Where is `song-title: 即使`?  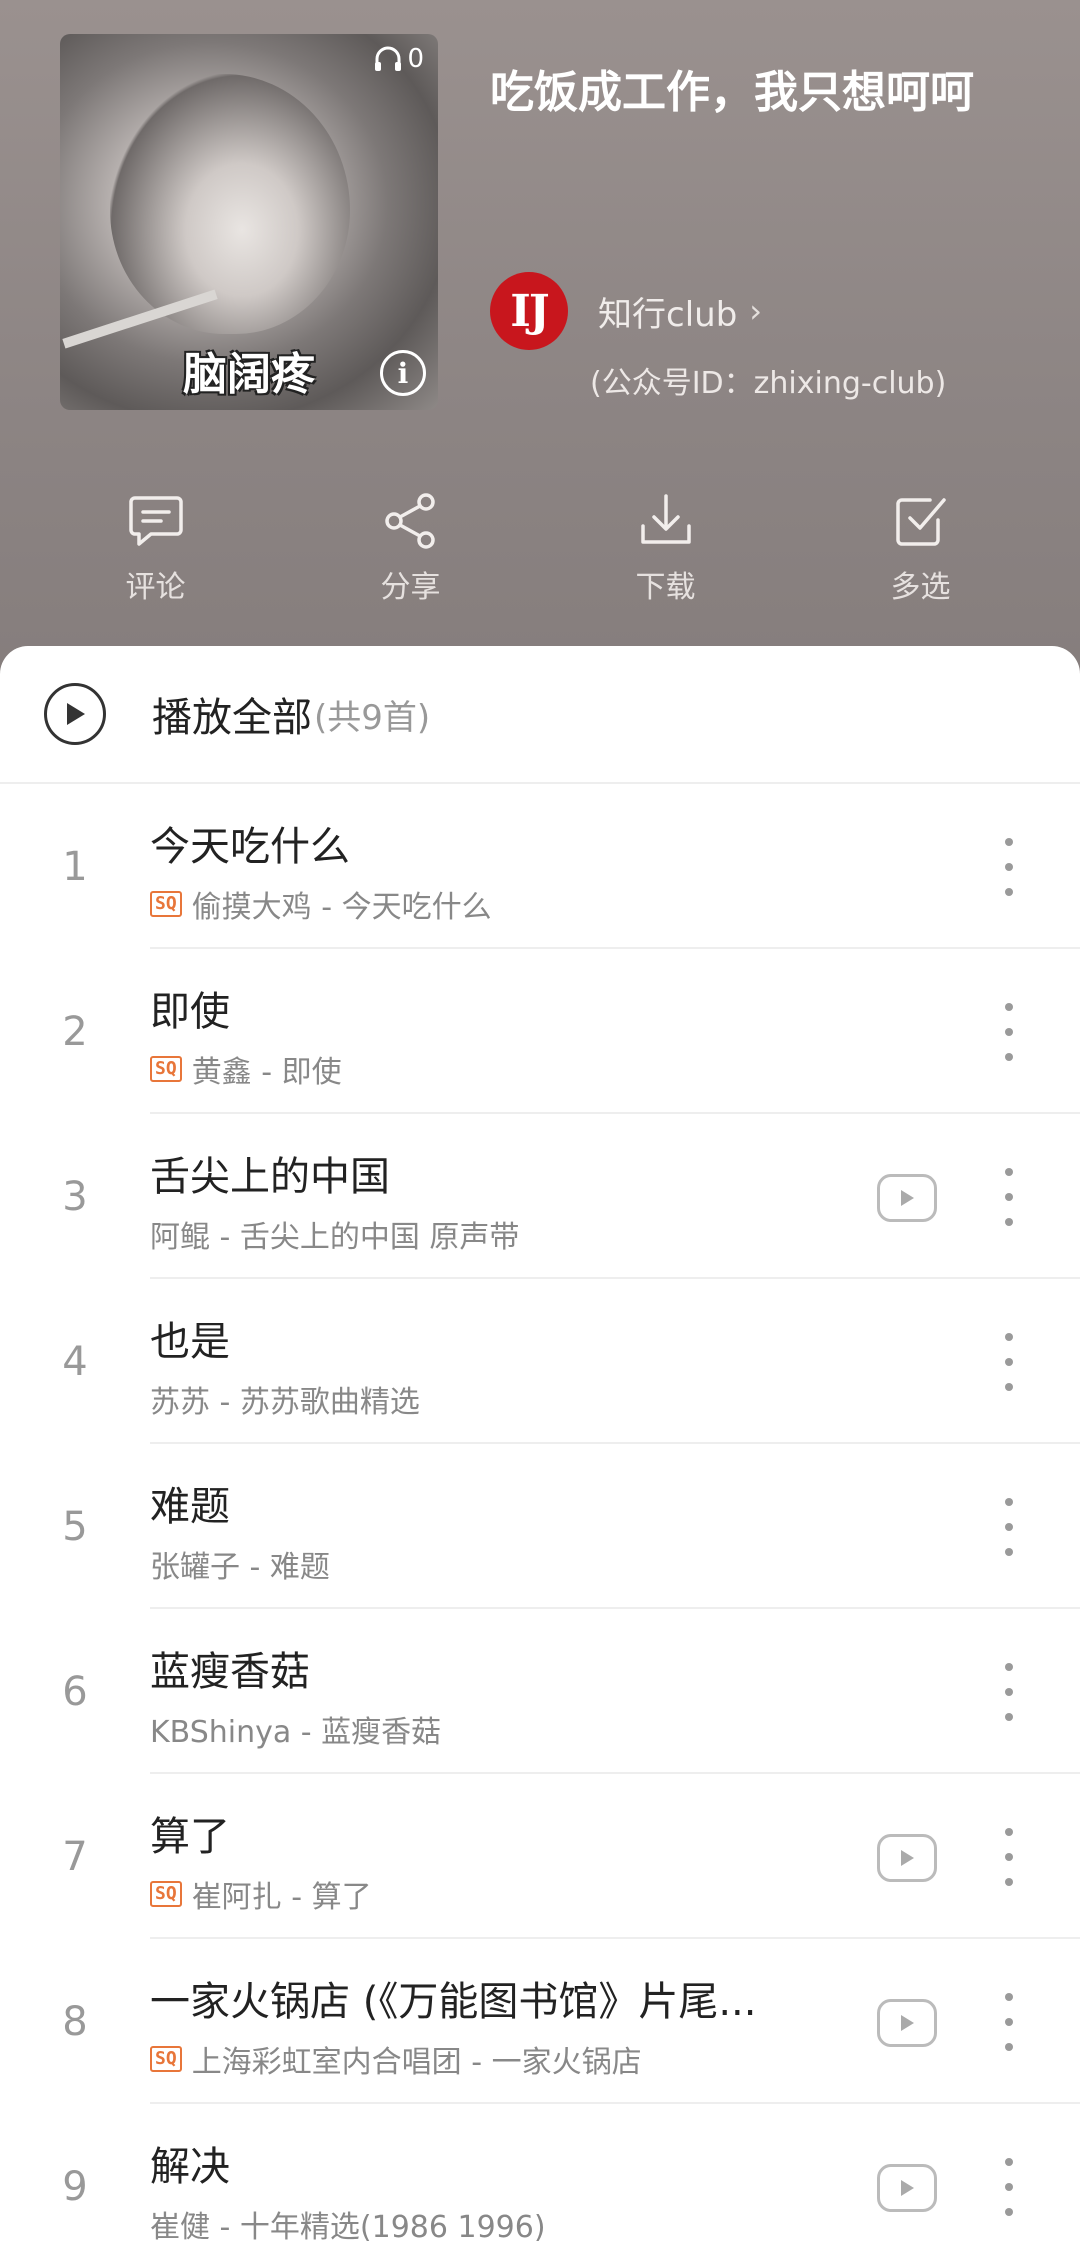
song-title: 即使 is located at coordinates (190, 1012).